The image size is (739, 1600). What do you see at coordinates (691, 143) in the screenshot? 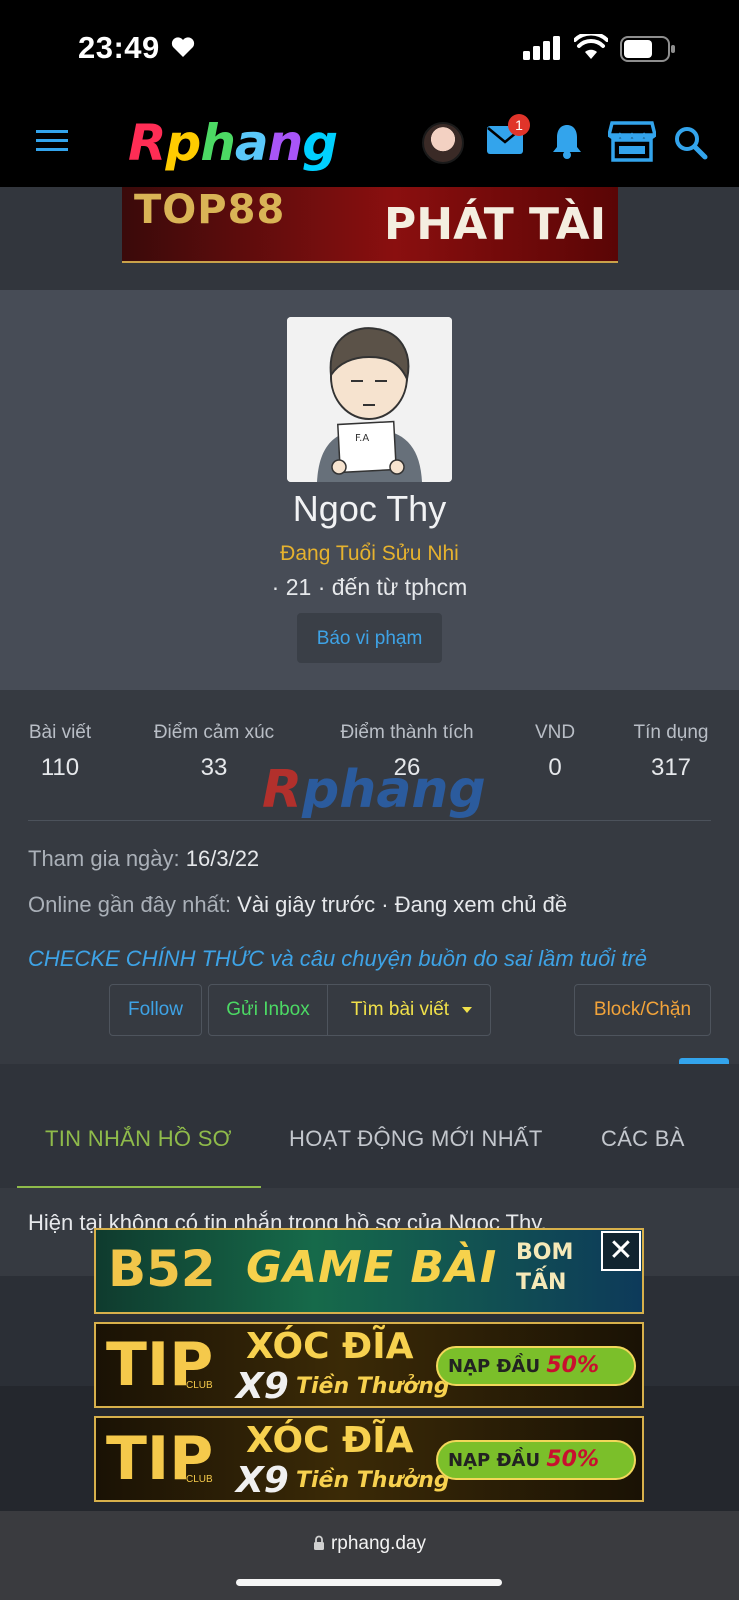
I see `search-icon` at bounding box center [691, 143].